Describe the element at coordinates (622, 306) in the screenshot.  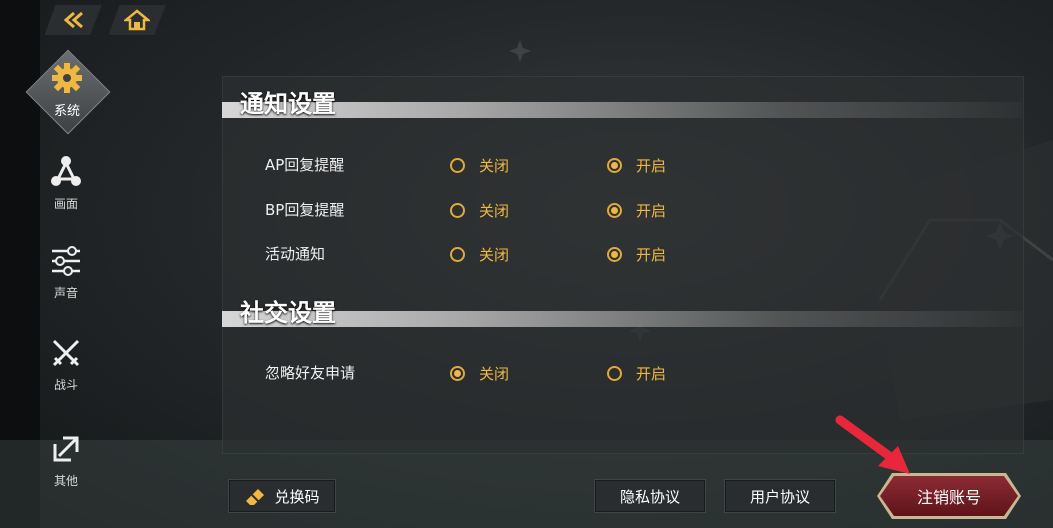
I see `section-header-social: 社交设置` at that location.